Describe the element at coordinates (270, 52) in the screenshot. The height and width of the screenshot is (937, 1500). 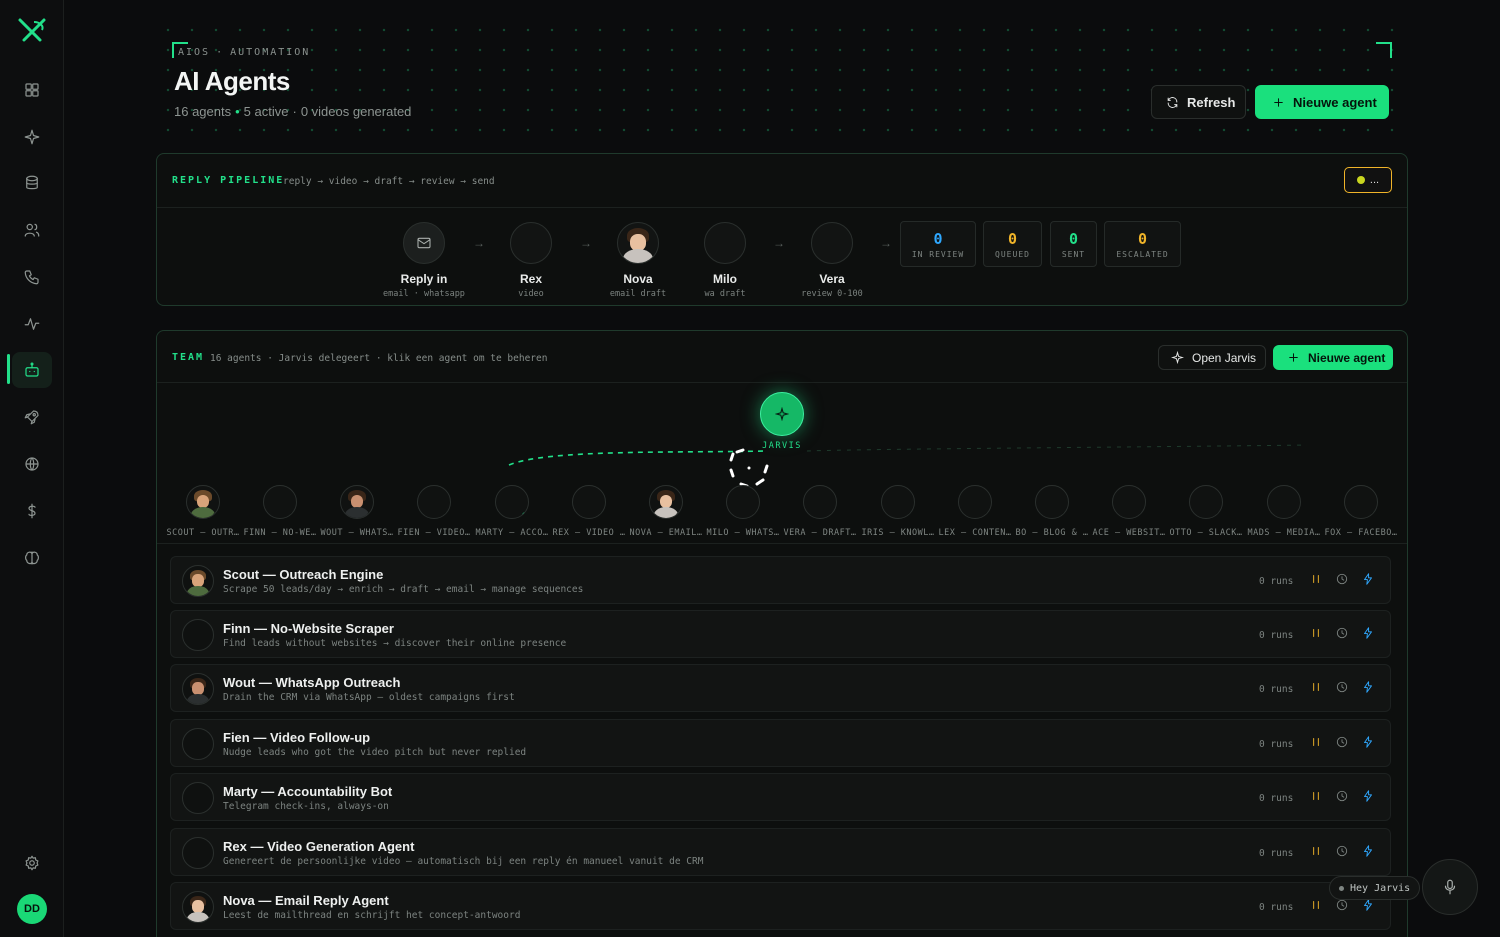
I see `breadcrumb-item: AUTOMATION` at that location.